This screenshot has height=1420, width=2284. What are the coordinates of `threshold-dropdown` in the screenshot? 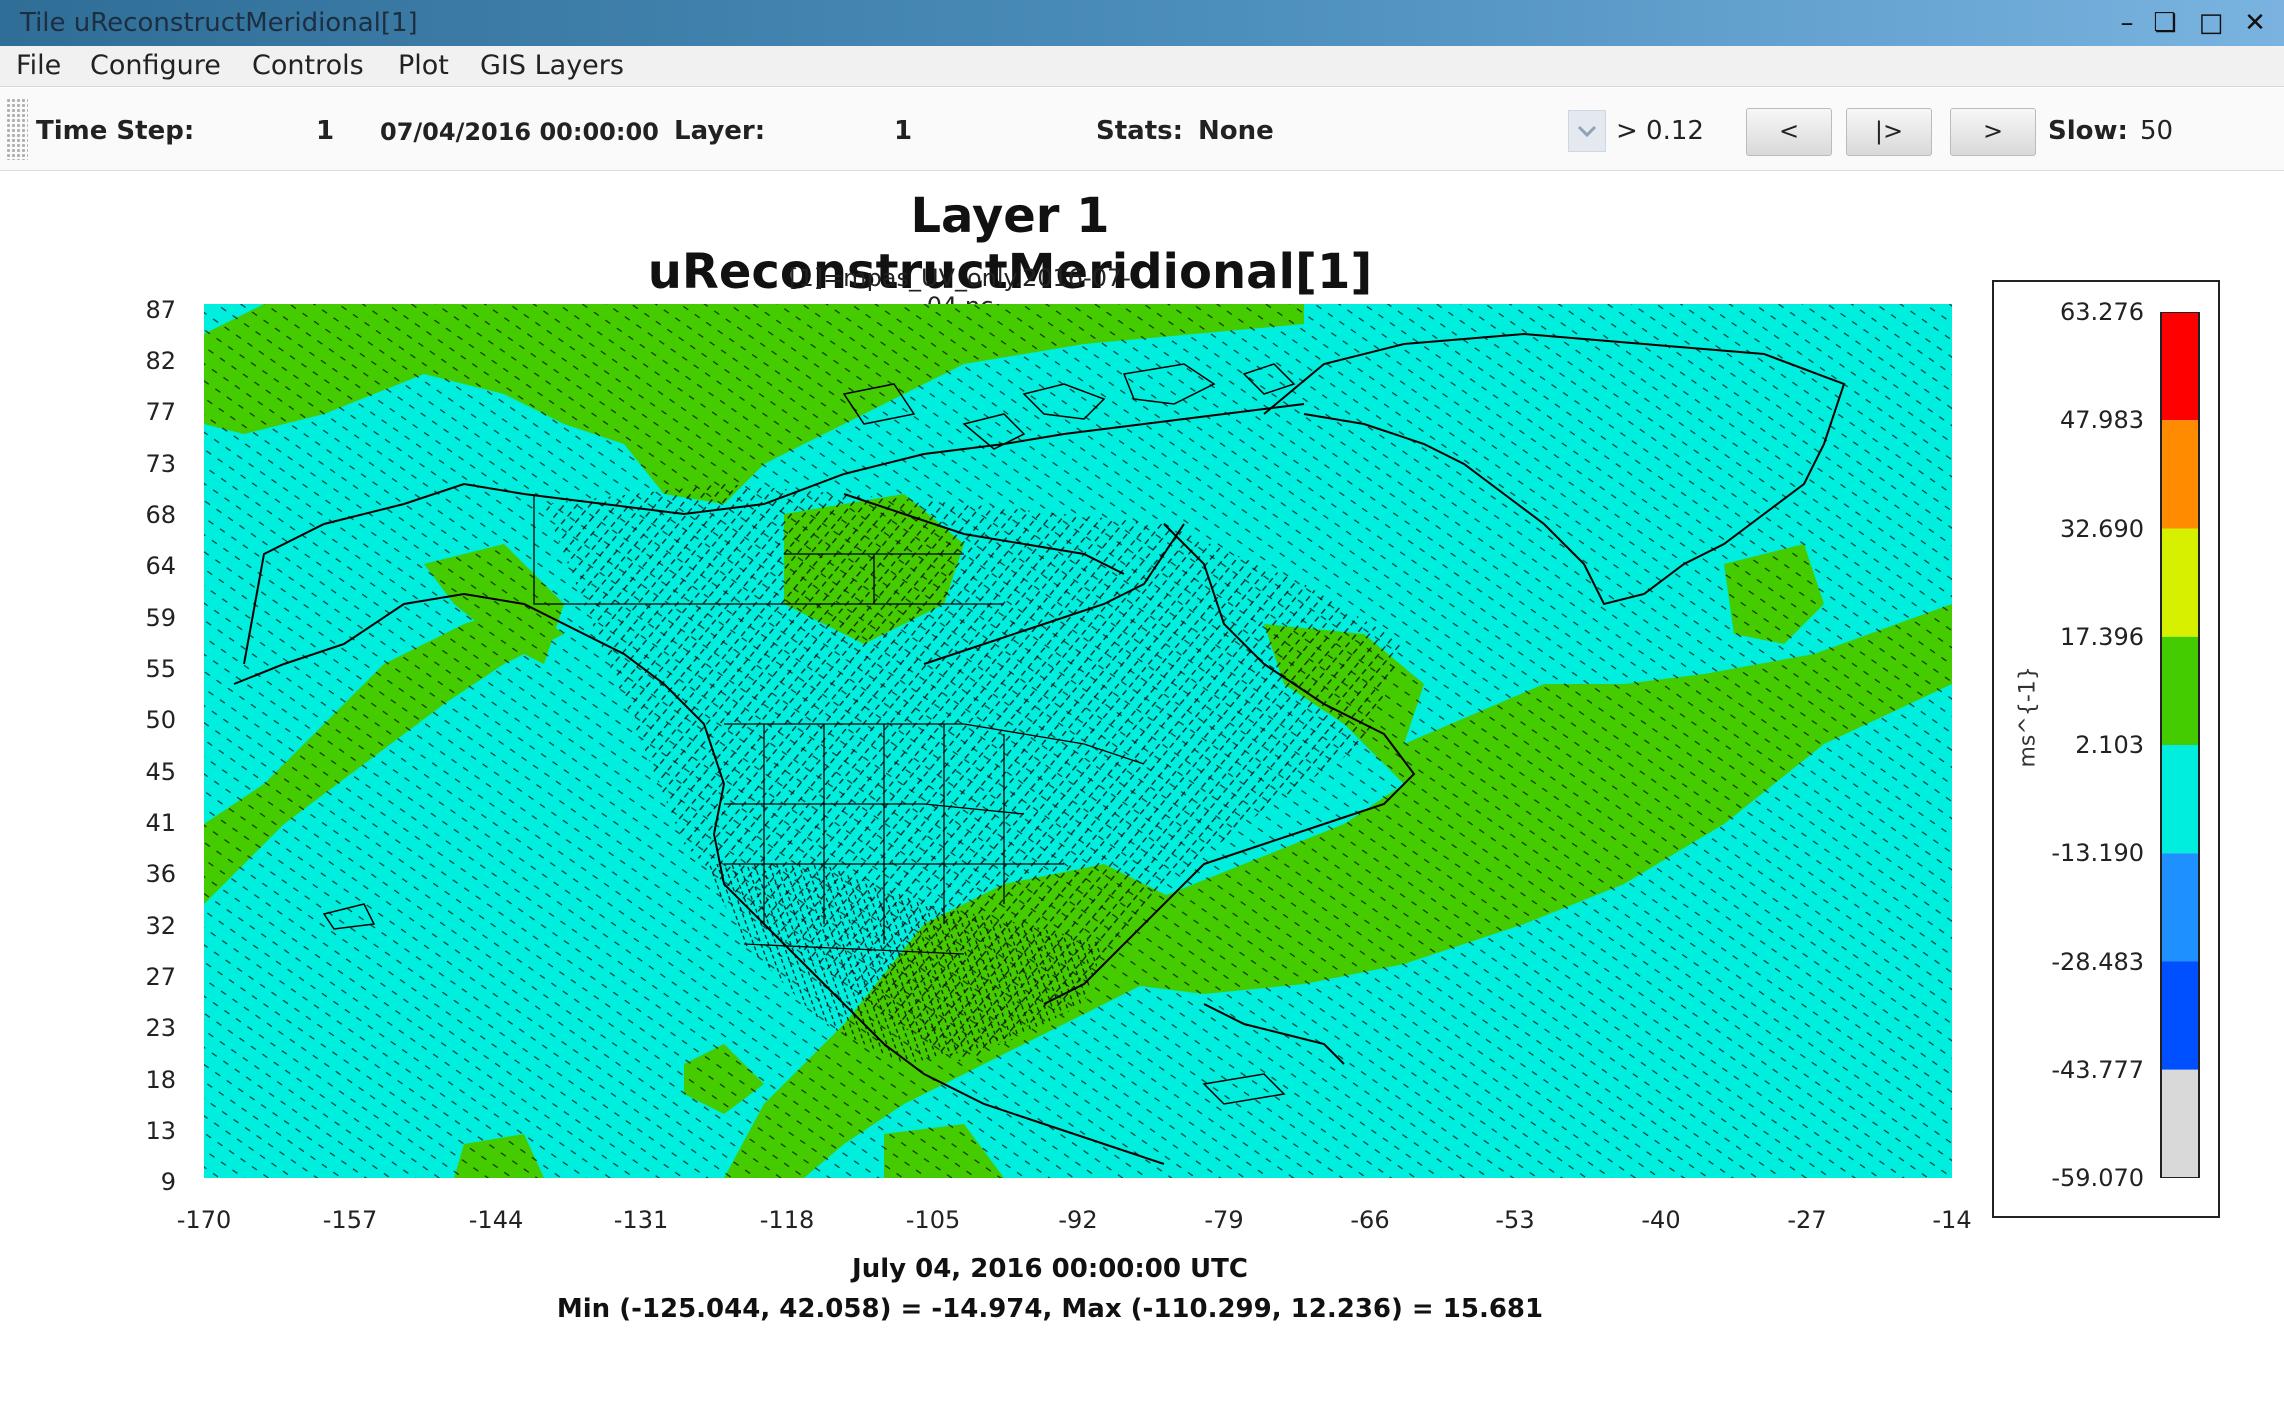 It's located at (1587, 131).